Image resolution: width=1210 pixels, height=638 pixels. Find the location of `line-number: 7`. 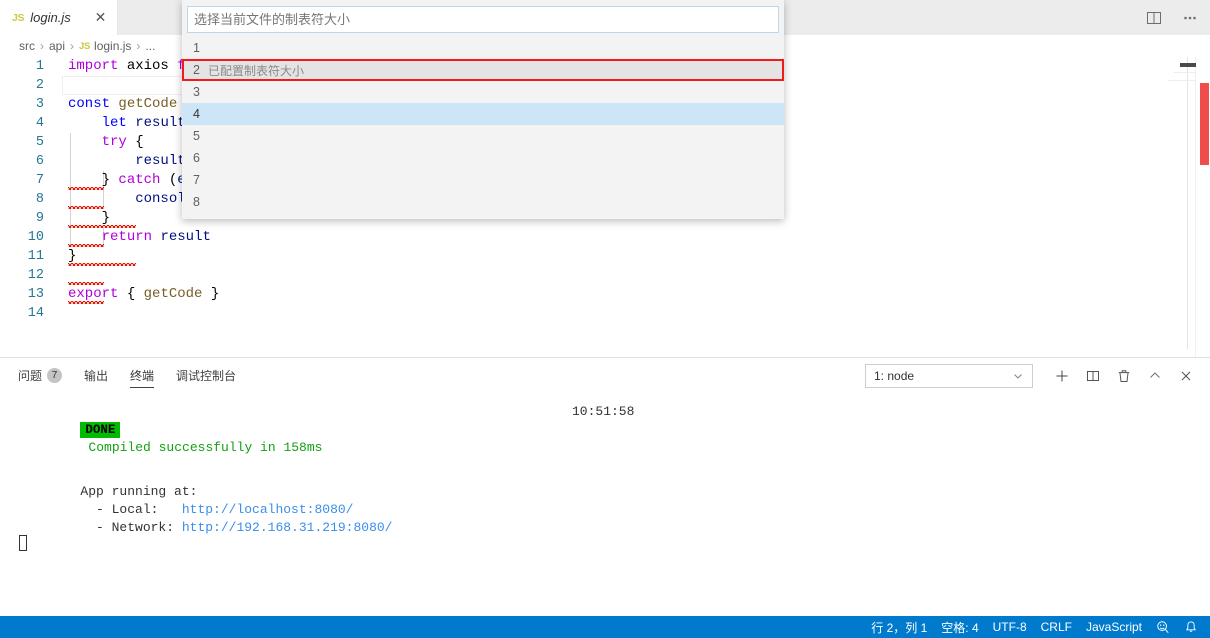

line-number: 7 is located at coordinates (39, 180).